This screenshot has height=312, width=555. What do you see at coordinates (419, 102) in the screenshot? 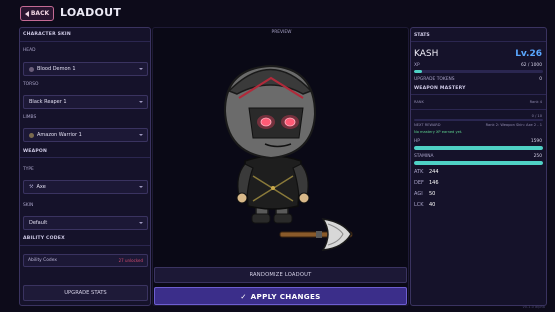
I see `rank-label: RANK` at bounding box center [419, 102].